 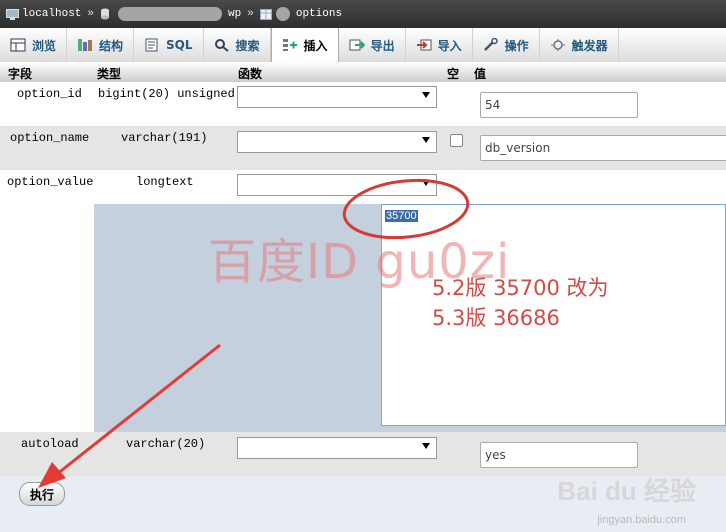 I want to click on tab-browse: 浏览, so click(x=34, y=45).